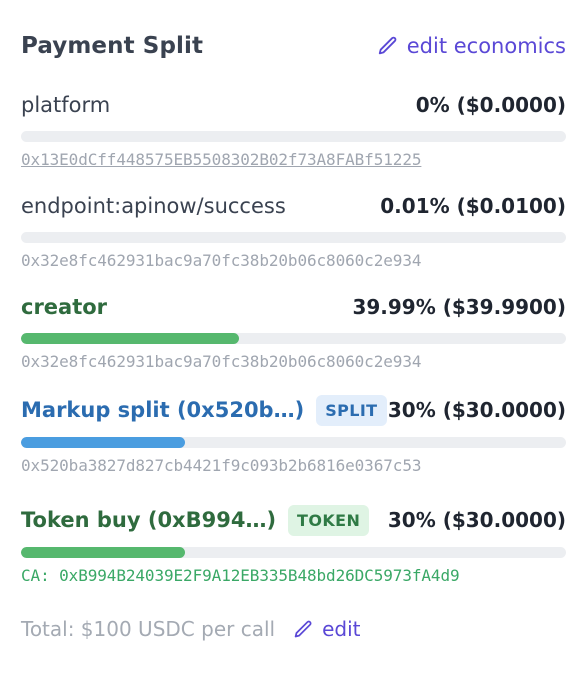  What do you see at coordinates (351, 410) in the screenshot?
I see `split-badge: SPLIT` at bounding box center [351, 410].